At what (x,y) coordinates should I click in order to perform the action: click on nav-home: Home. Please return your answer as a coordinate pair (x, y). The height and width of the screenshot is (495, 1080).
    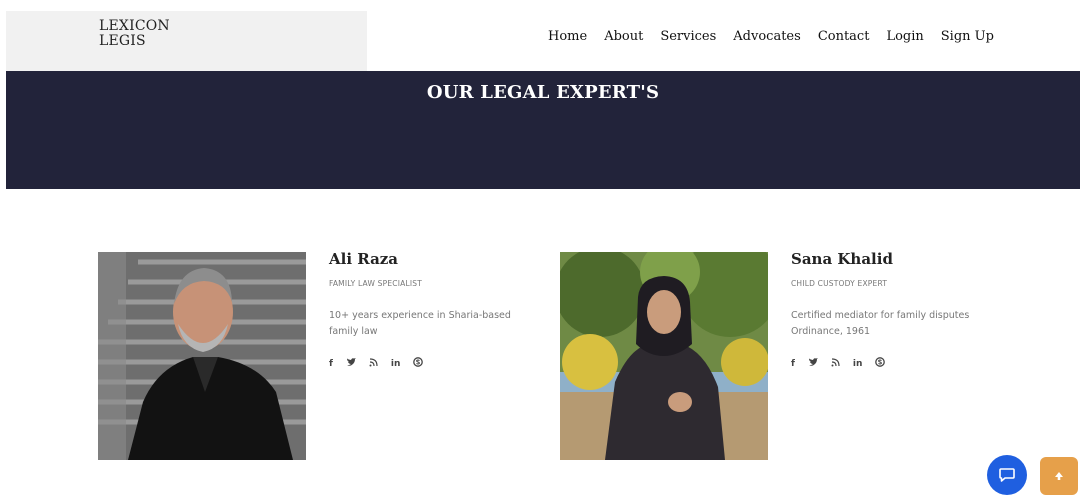
    Looking at the image, I should click on (567, 36).